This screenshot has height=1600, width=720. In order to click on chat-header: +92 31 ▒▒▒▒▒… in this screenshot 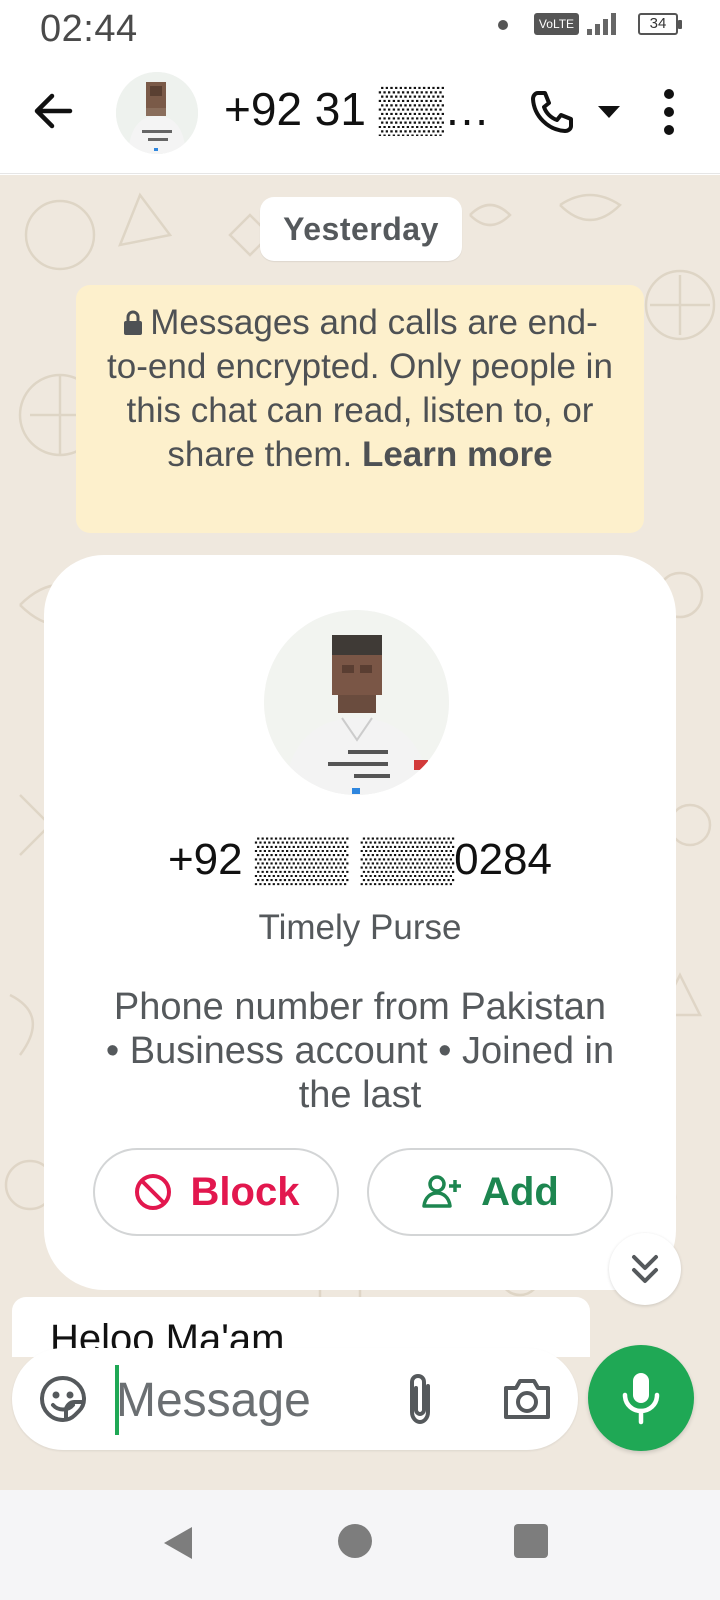, I will do `click(360, 116)`.